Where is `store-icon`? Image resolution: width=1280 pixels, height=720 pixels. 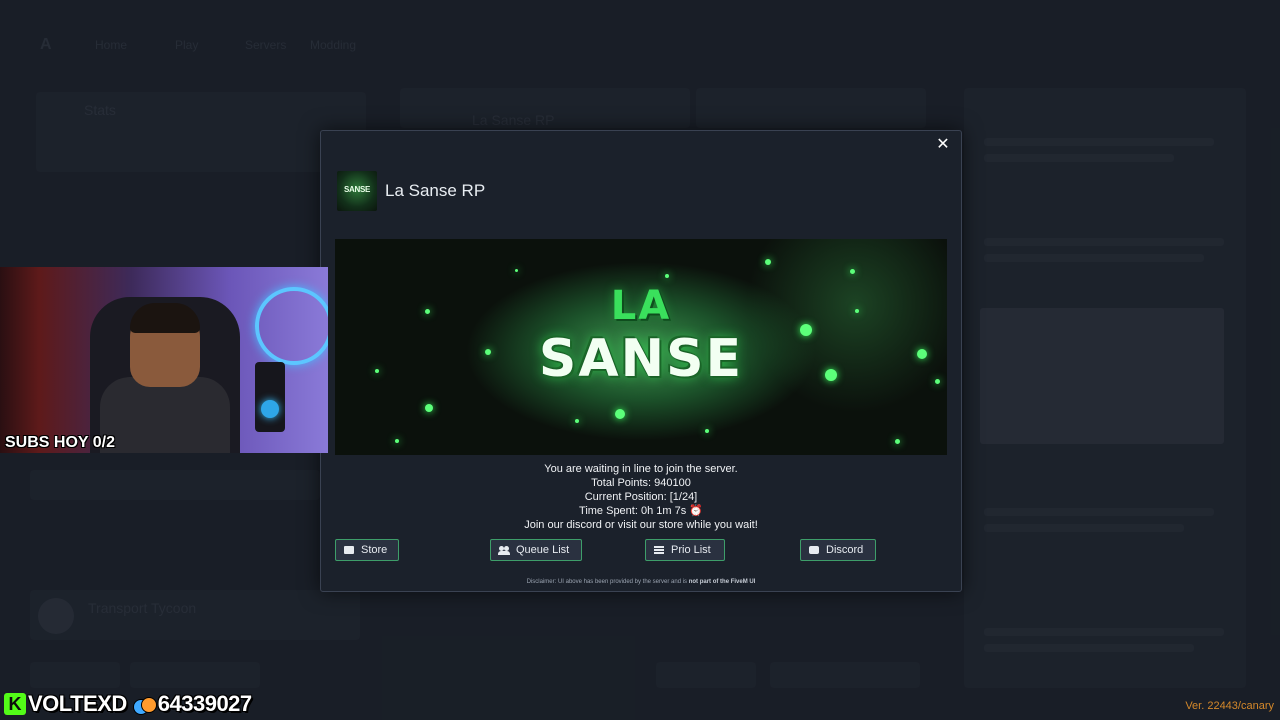 store-icon is located at coordinates (349, 550).